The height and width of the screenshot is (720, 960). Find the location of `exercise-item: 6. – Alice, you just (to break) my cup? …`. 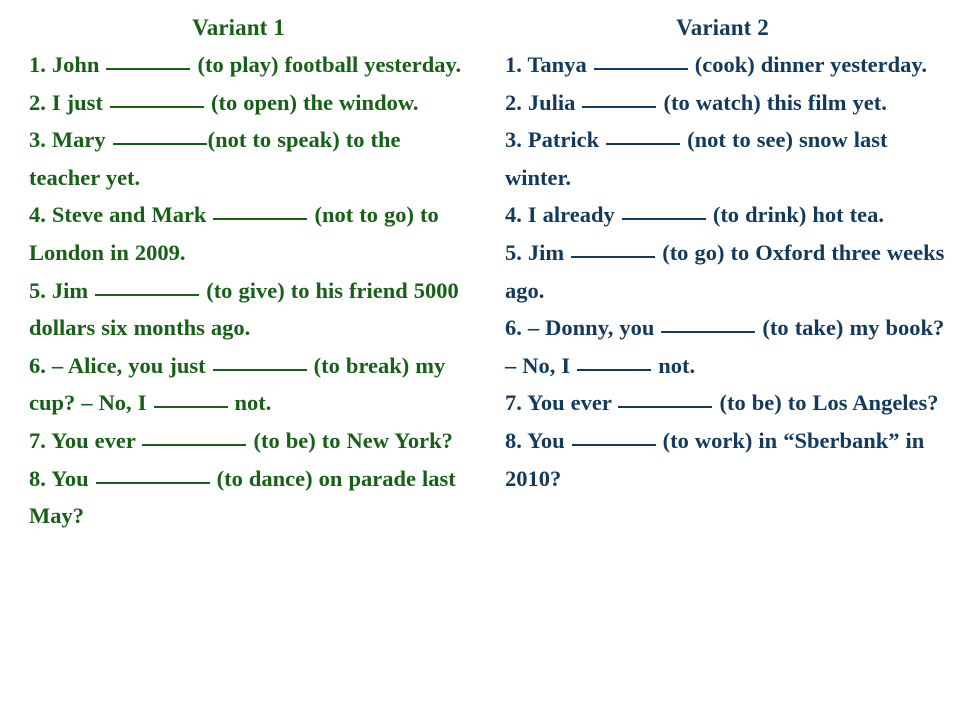

exercise-item: 6. – Alice, you just (to break) my cup? … is located at coordinates (250, 384).